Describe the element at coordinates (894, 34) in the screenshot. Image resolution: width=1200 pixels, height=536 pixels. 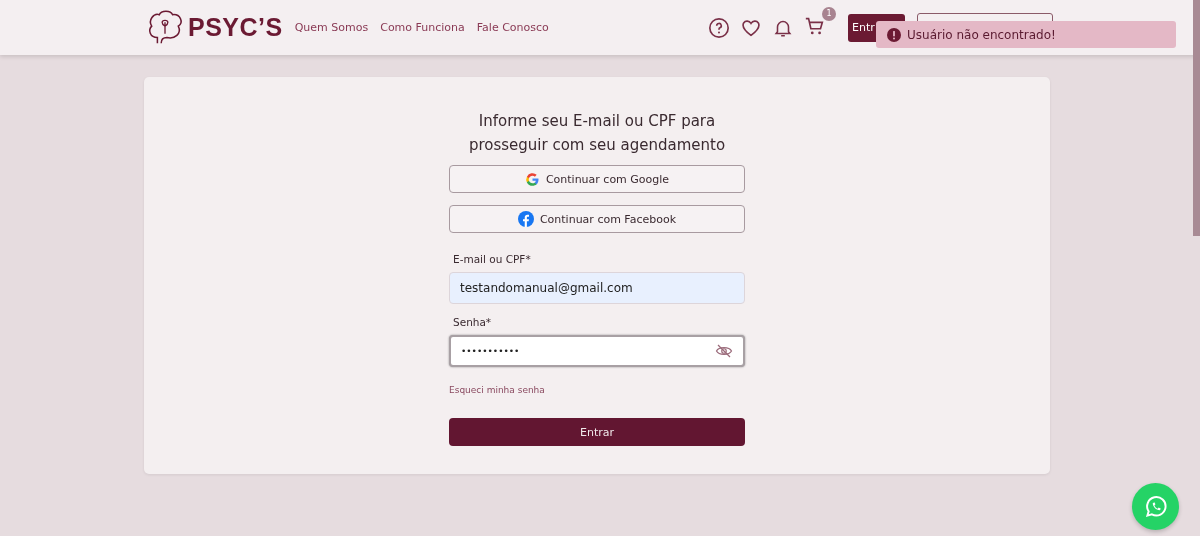
I see `alert-icon` at that location.